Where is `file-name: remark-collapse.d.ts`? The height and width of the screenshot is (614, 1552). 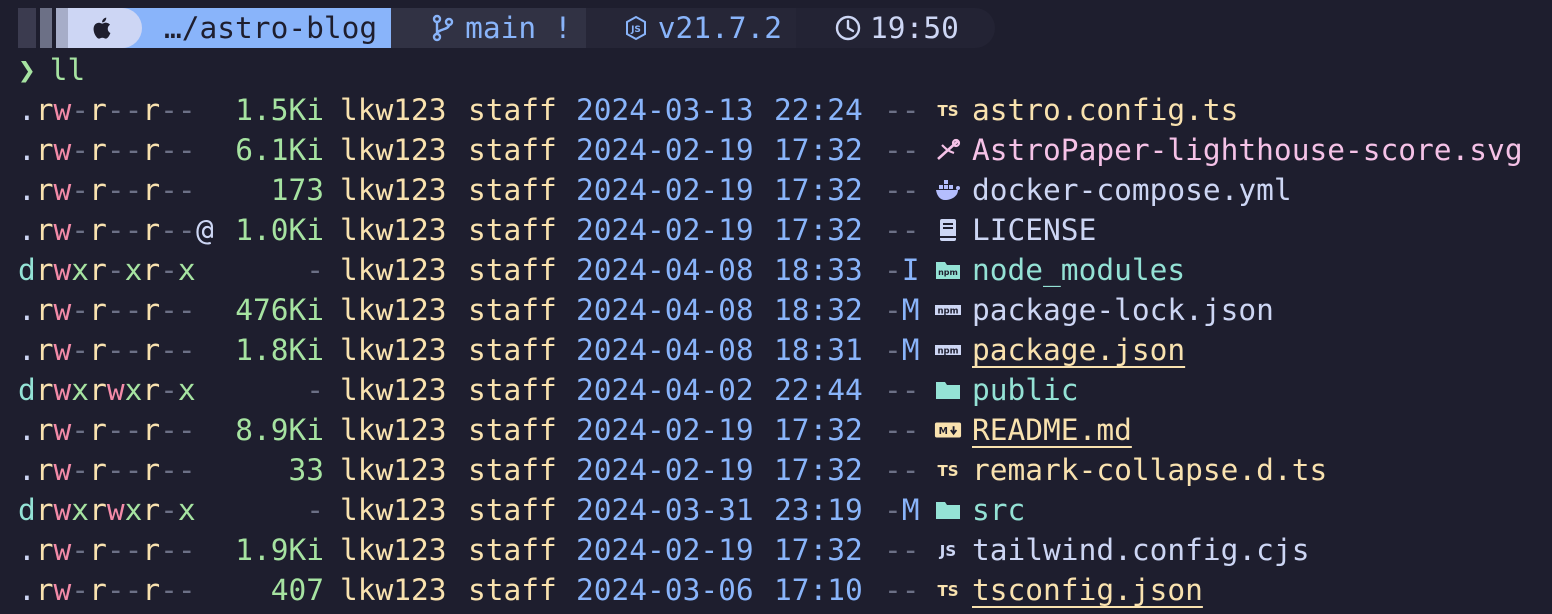 file-name: remark-collapse.d.ts is located at coordinates (1149, 470).